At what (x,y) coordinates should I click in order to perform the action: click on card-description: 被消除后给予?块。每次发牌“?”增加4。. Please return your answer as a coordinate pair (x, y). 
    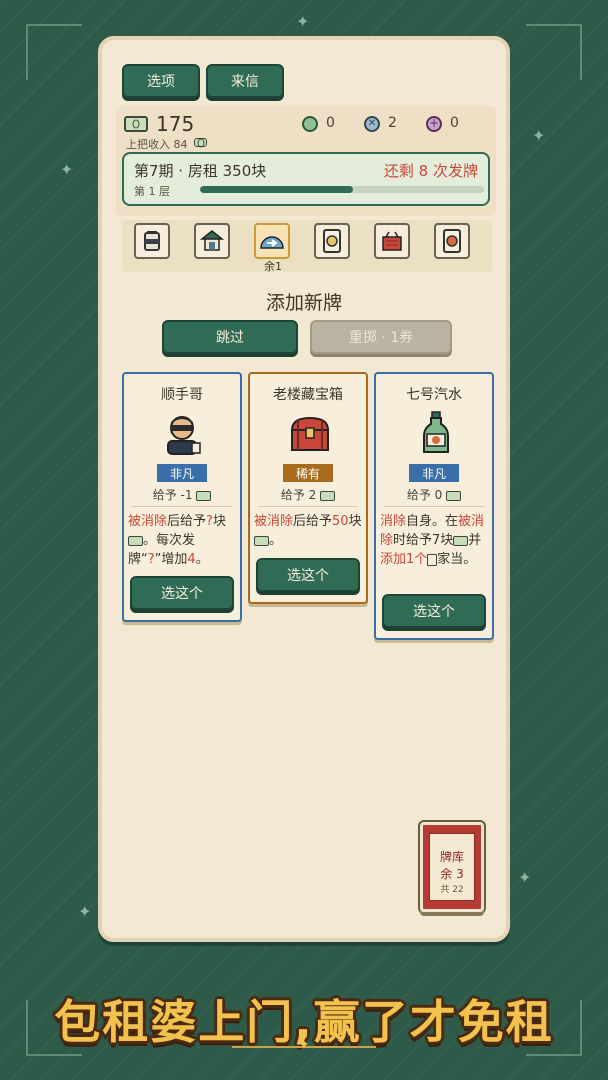
    Looking at the image, I should click on (177, 540).